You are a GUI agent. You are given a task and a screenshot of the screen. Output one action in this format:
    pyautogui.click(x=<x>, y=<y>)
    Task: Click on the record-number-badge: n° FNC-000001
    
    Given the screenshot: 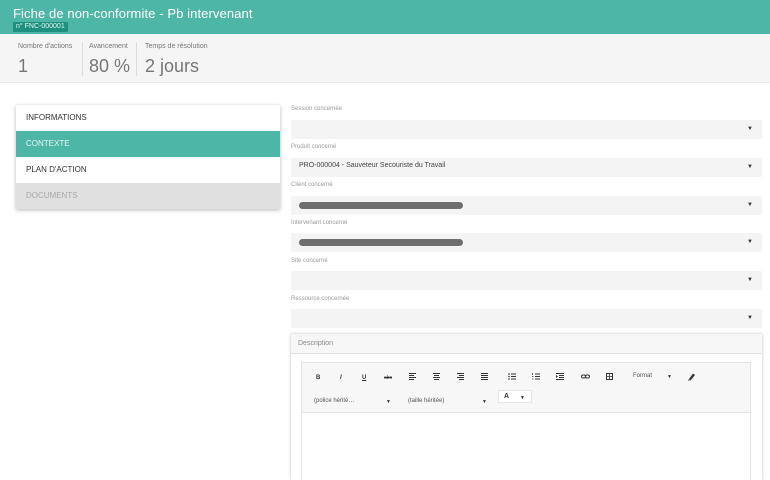 What is the action you would take?
    pyautogui.click(x=40, y=27)
    